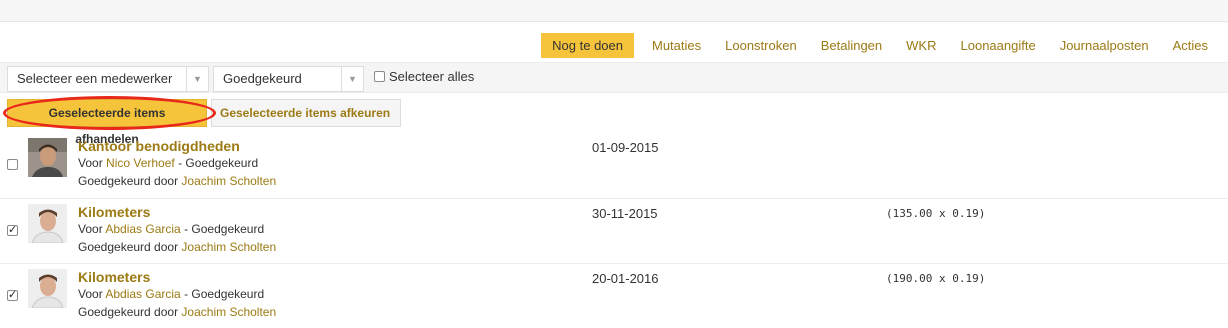 Image resolution: width=1228 pixels, height=328 pixels. I want to click on status-select: Goedgekeurd ▼, so click(288, 79).